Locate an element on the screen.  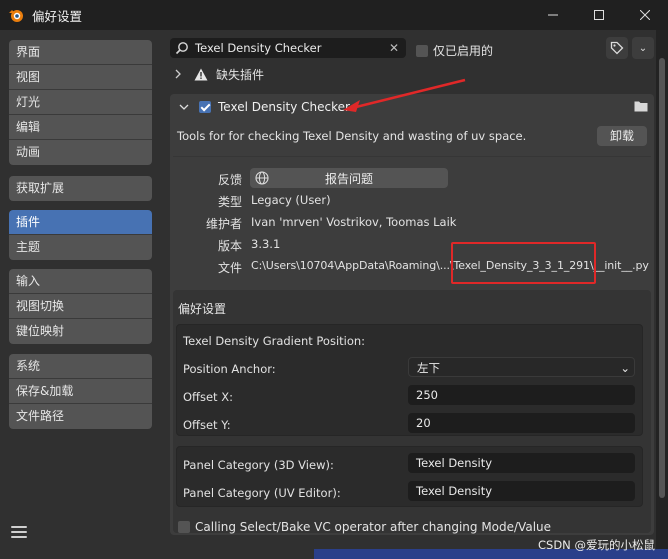
close-icon is located at coordinates (645, 15).